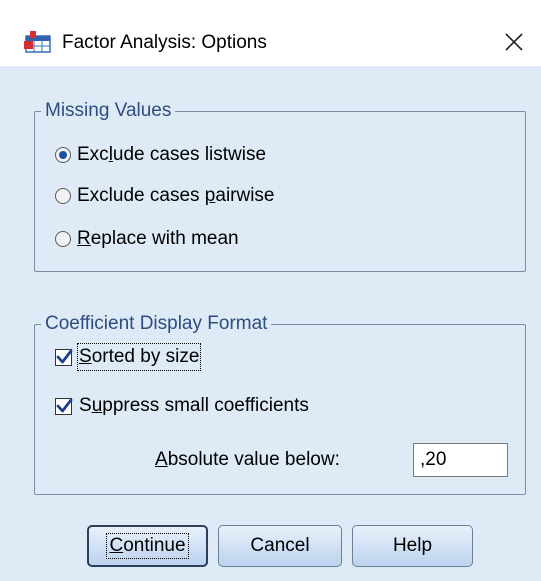 The height and width of the screenshot is (581, 541). I want to click on radio-exclude-listwise: Exclude cases listwise, so click(160, 155).